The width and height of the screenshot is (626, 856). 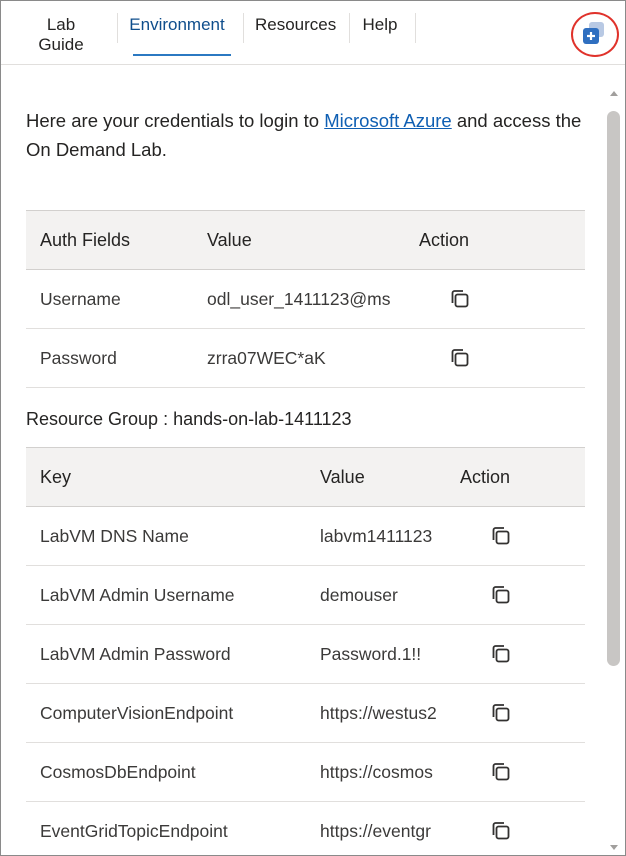 I want to click on auth-value-cell: zrra07WEC*aK, so click(x=299, y=358).